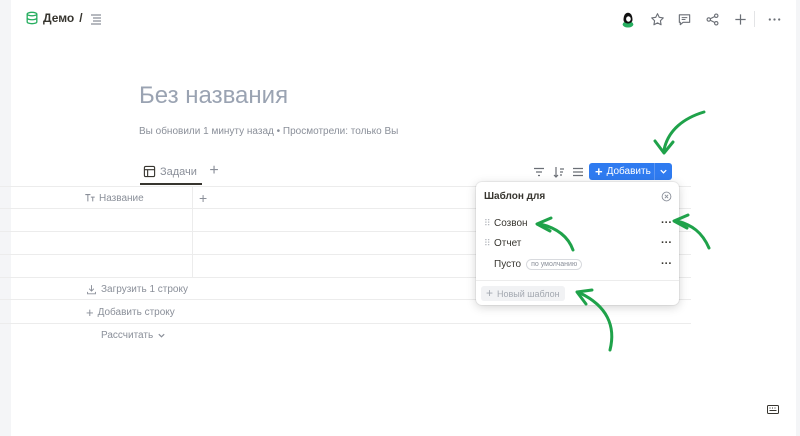 The width and height of the screenshot is (800, 436). What do you see at coordinates (798, 218) in the screenshot?
I see `right-edge` at bounding box center [798, 218].